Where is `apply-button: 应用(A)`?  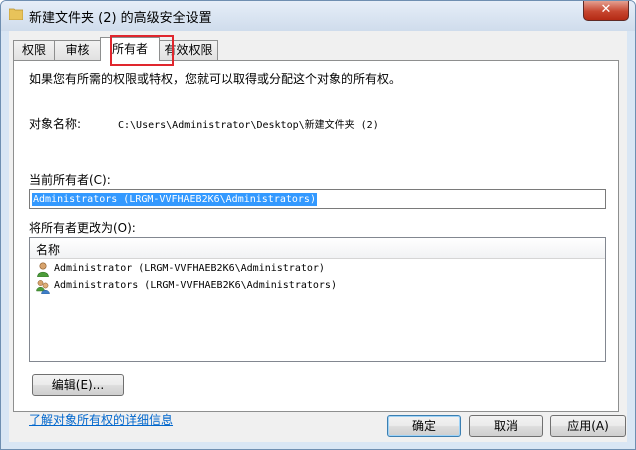
apply-button: 应用(A) is located at coordinates (588, 426).